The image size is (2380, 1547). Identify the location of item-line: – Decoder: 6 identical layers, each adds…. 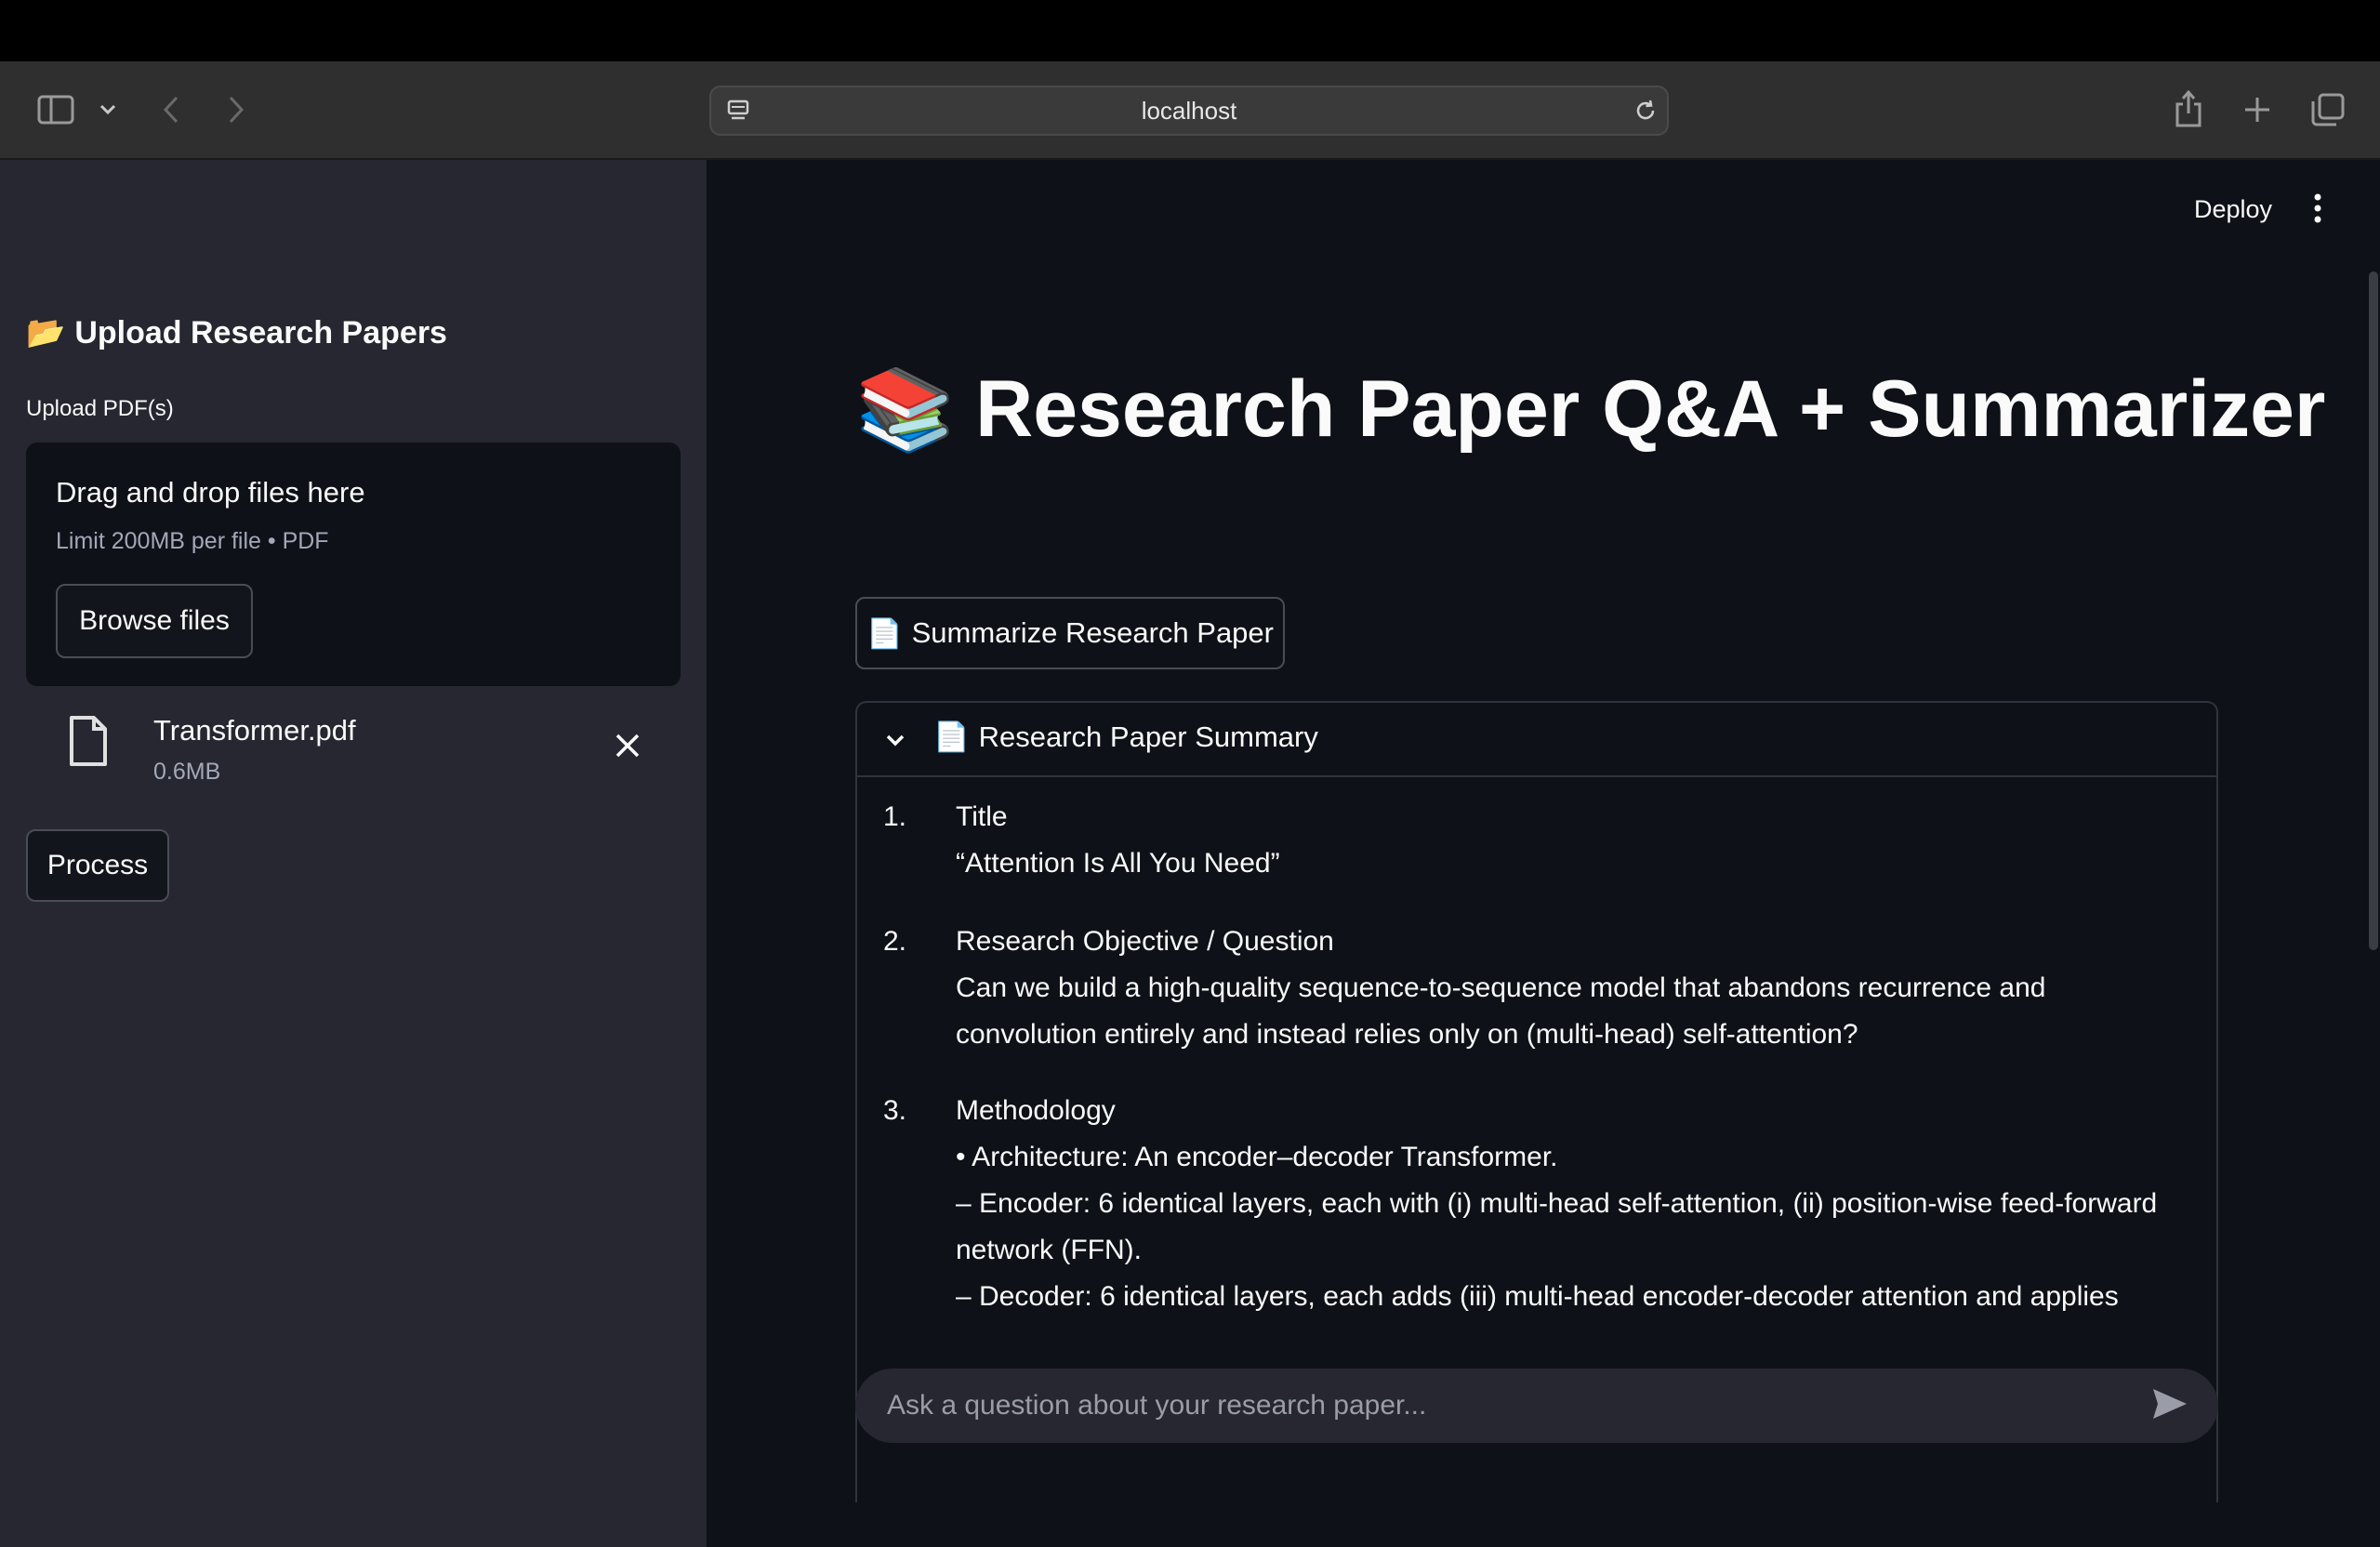
(1537, 1296).